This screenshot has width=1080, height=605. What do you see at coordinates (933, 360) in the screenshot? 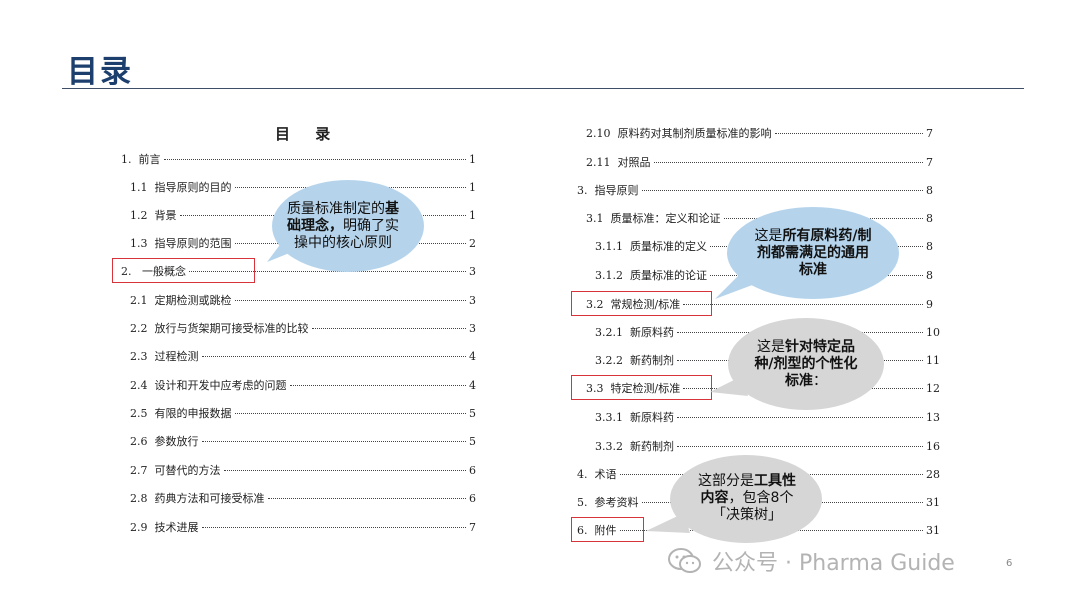
I see `toc-page: 11` at bounding box center [933, 360].